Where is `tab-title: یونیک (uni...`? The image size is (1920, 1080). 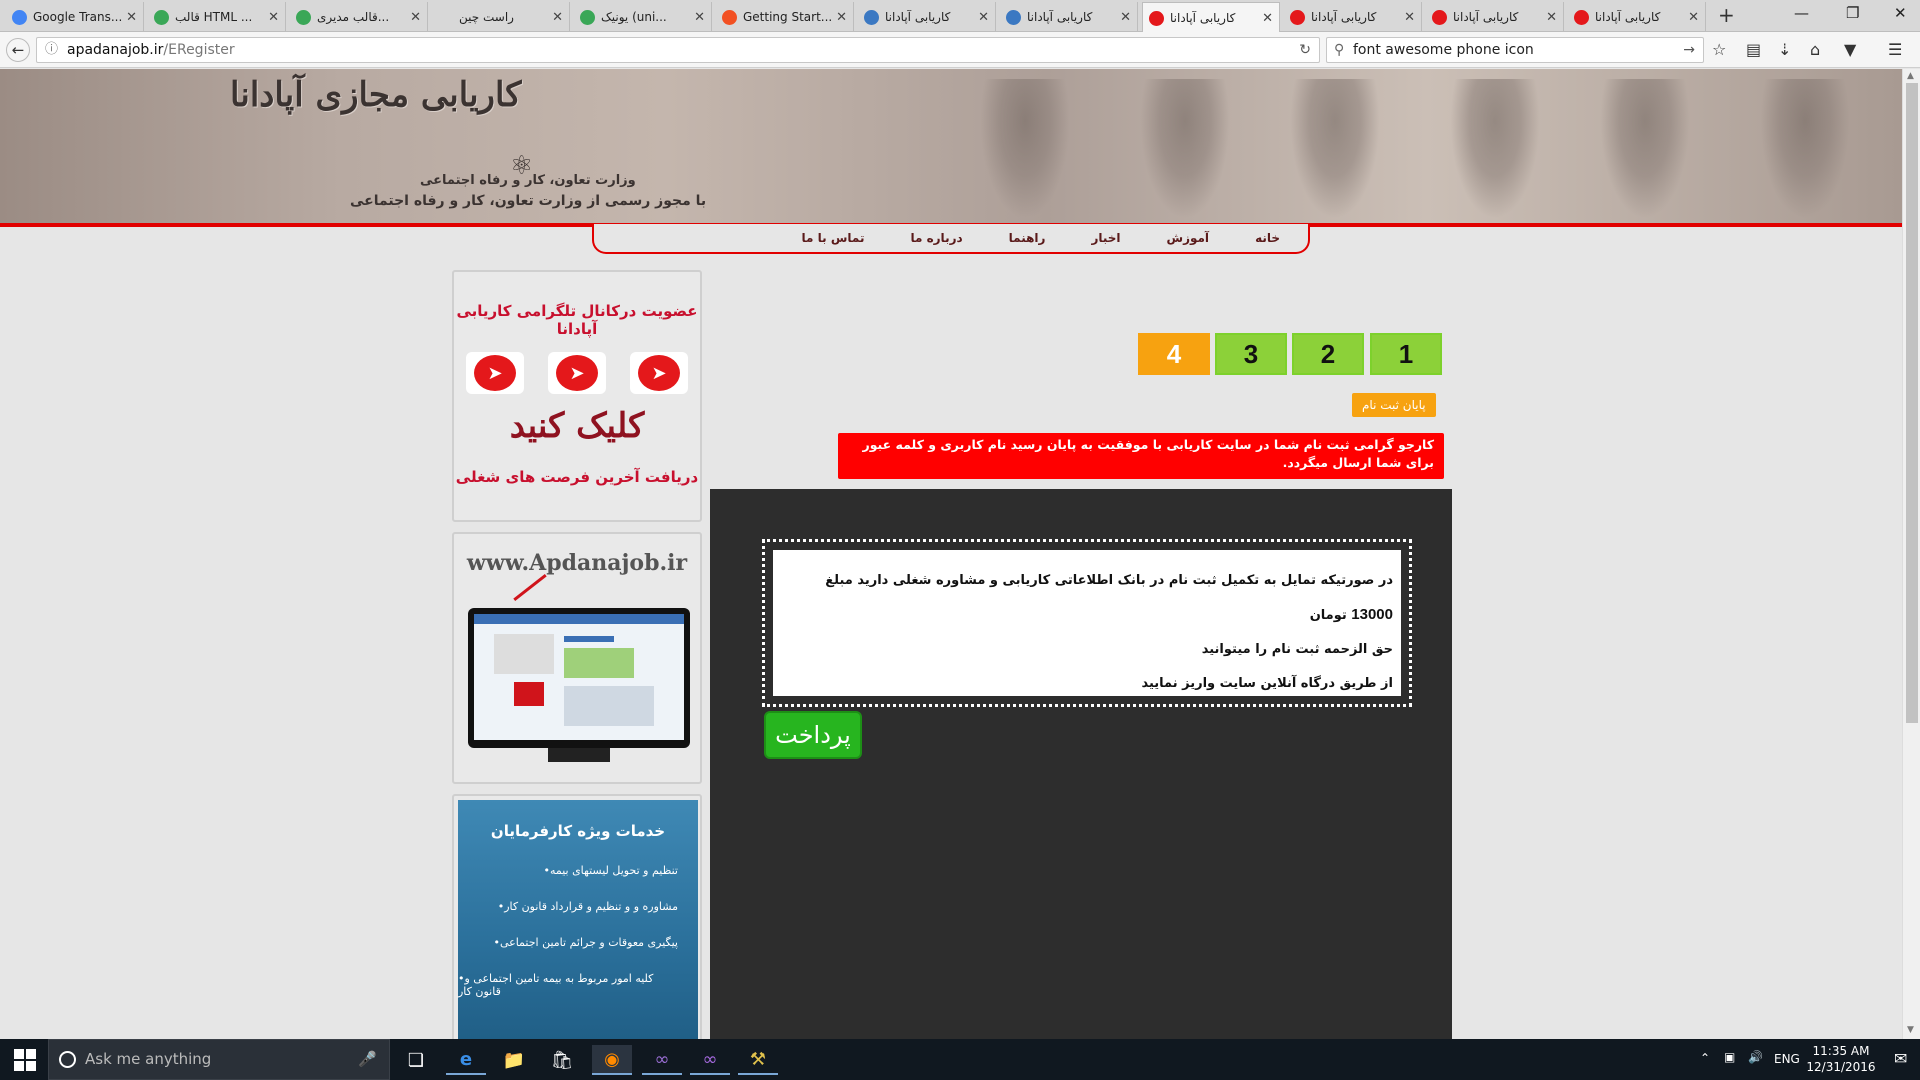
tab-title: یونیک (uni... is located at coordinates (634, 17).